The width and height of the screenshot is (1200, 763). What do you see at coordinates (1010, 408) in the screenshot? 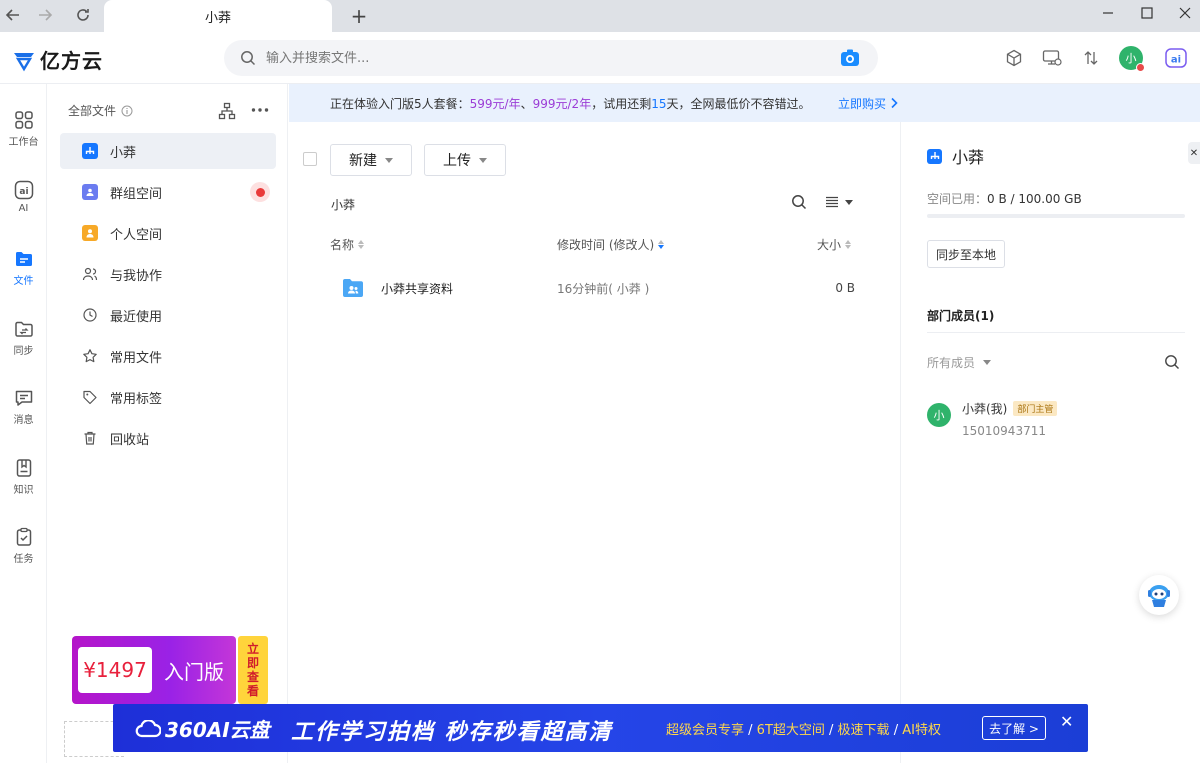
I see `member-name-row: 小莽(我) 部门主管` at bounding box center [1010, 408].